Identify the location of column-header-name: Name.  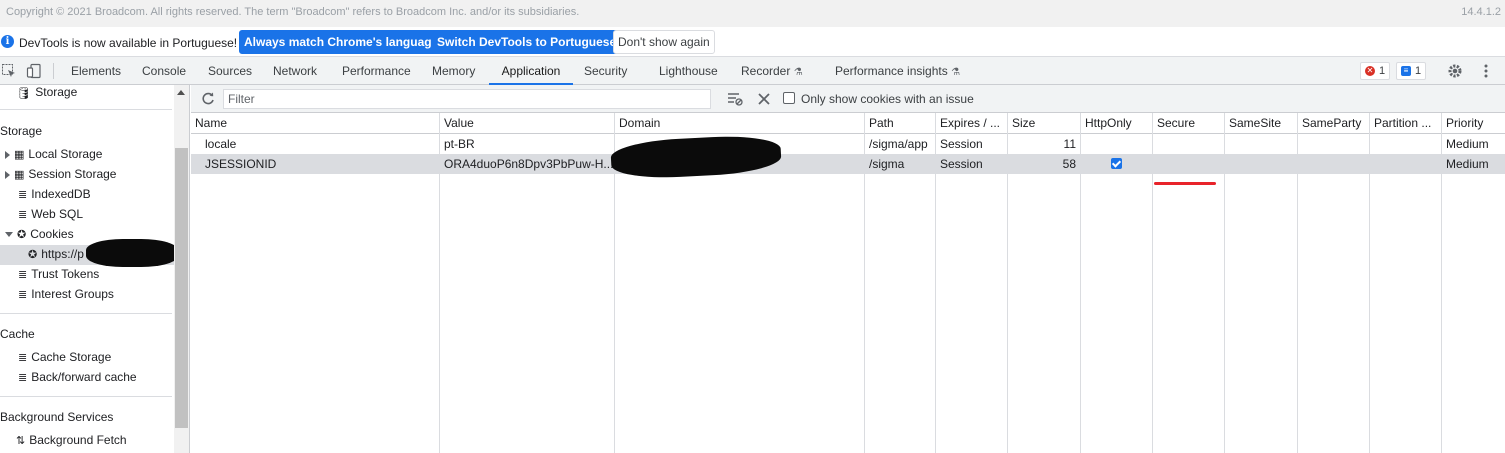
(315, 123).